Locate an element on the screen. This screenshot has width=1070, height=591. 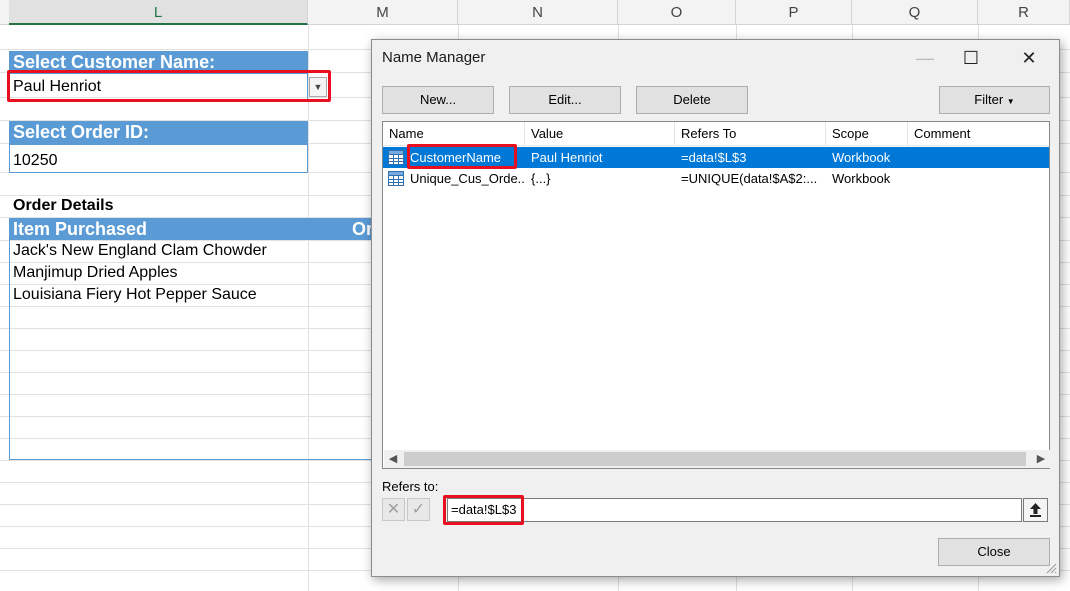
select-order-label: Select Order ID: is located at coordinates (158, 132).